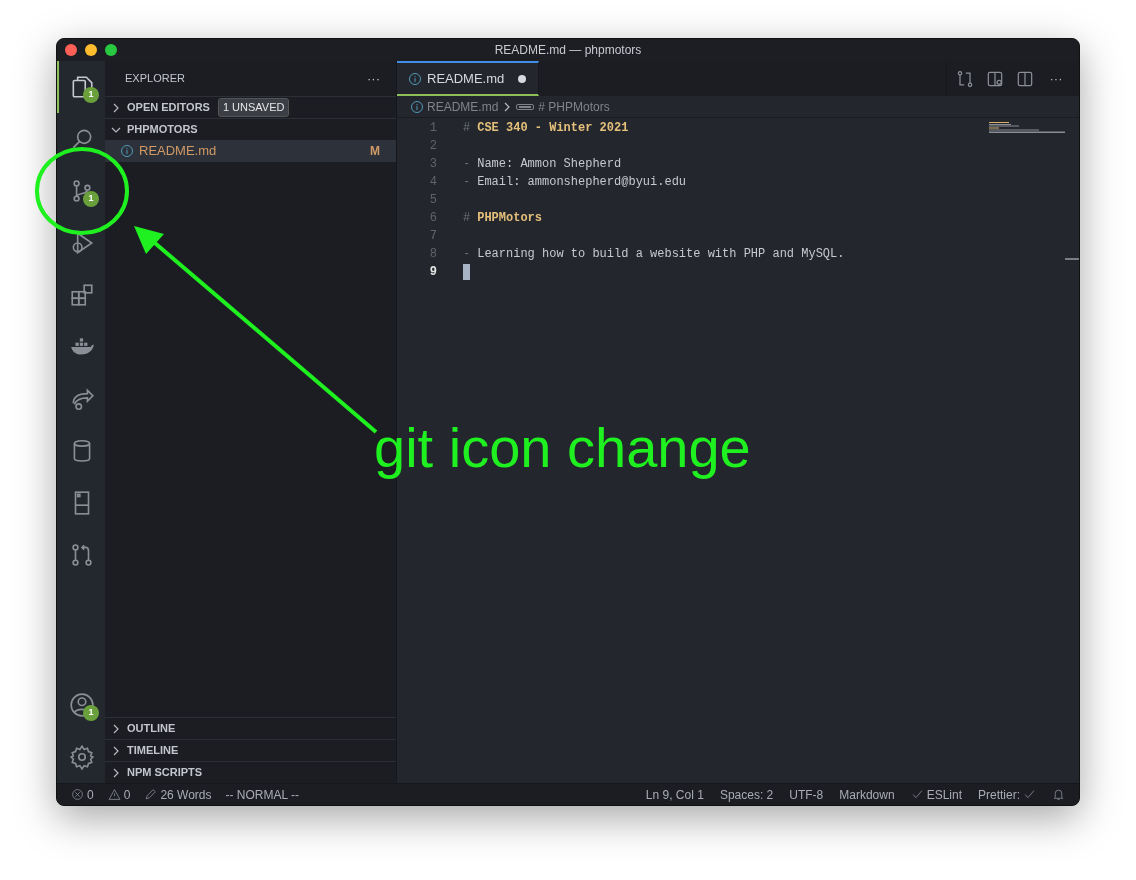 The width and height of the screenshot is (1136, 880). Describe the element at coordinates (77, 794) in the screenshot. I see `error-icon` at that location.